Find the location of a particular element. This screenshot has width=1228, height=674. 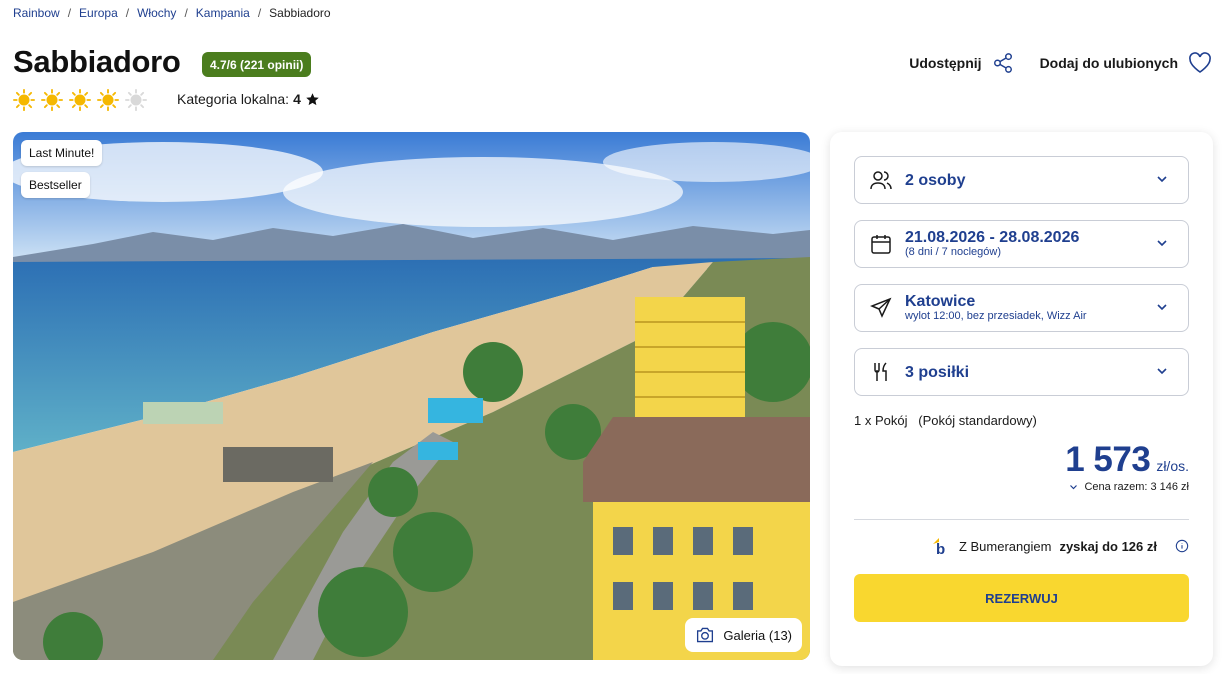

share-button: Udostępnij is located at coordinates (961, 63).